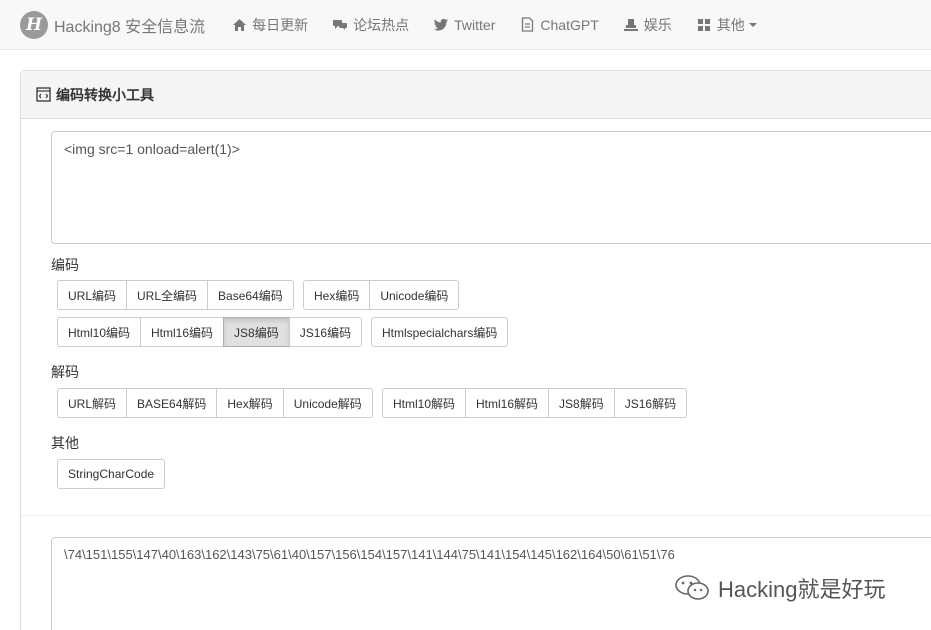  Describe the element at coordinates (34, 24) in the screenshot. I see `brand-logo: H` at that location.